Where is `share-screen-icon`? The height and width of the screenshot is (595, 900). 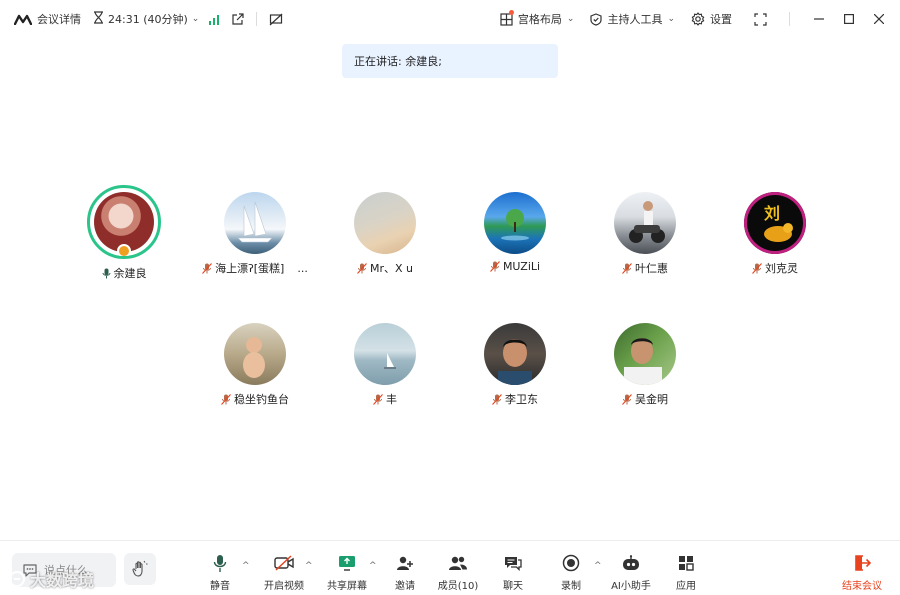
share-screen-icon is located at coordinates (347, 563).